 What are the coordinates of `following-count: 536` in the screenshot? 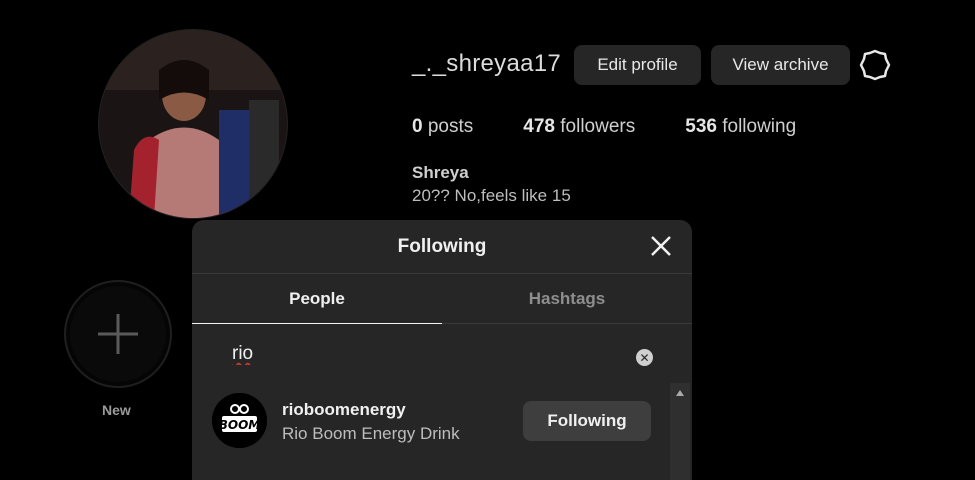 It's located at (701, 126).